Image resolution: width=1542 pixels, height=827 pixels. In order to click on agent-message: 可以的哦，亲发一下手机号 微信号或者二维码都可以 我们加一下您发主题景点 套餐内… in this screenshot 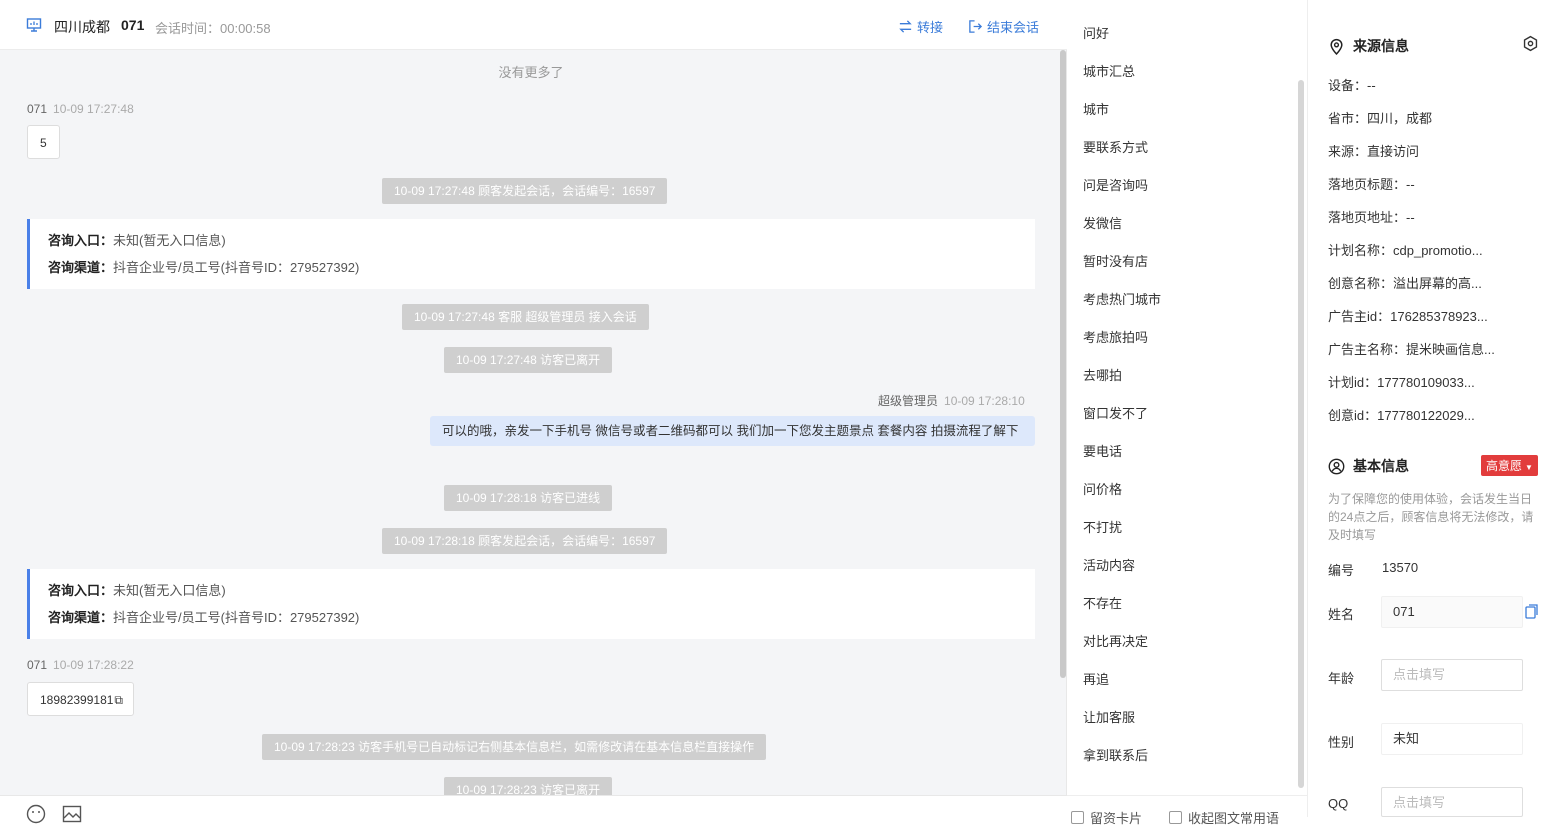, I will do `click(732, 431)`.